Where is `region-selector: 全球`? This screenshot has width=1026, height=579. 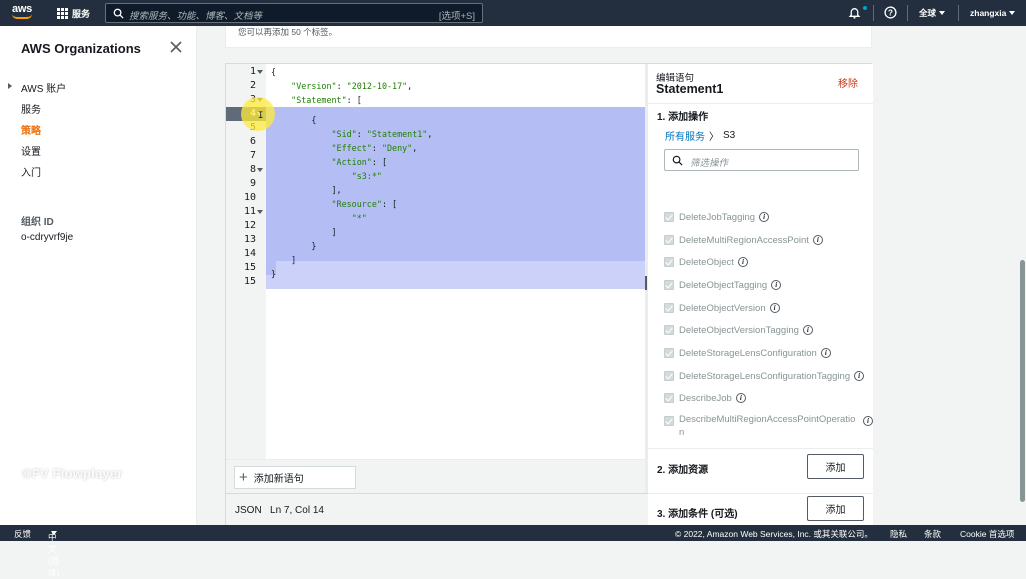
region-selector: 全球 is located at coordinates (932, 13).